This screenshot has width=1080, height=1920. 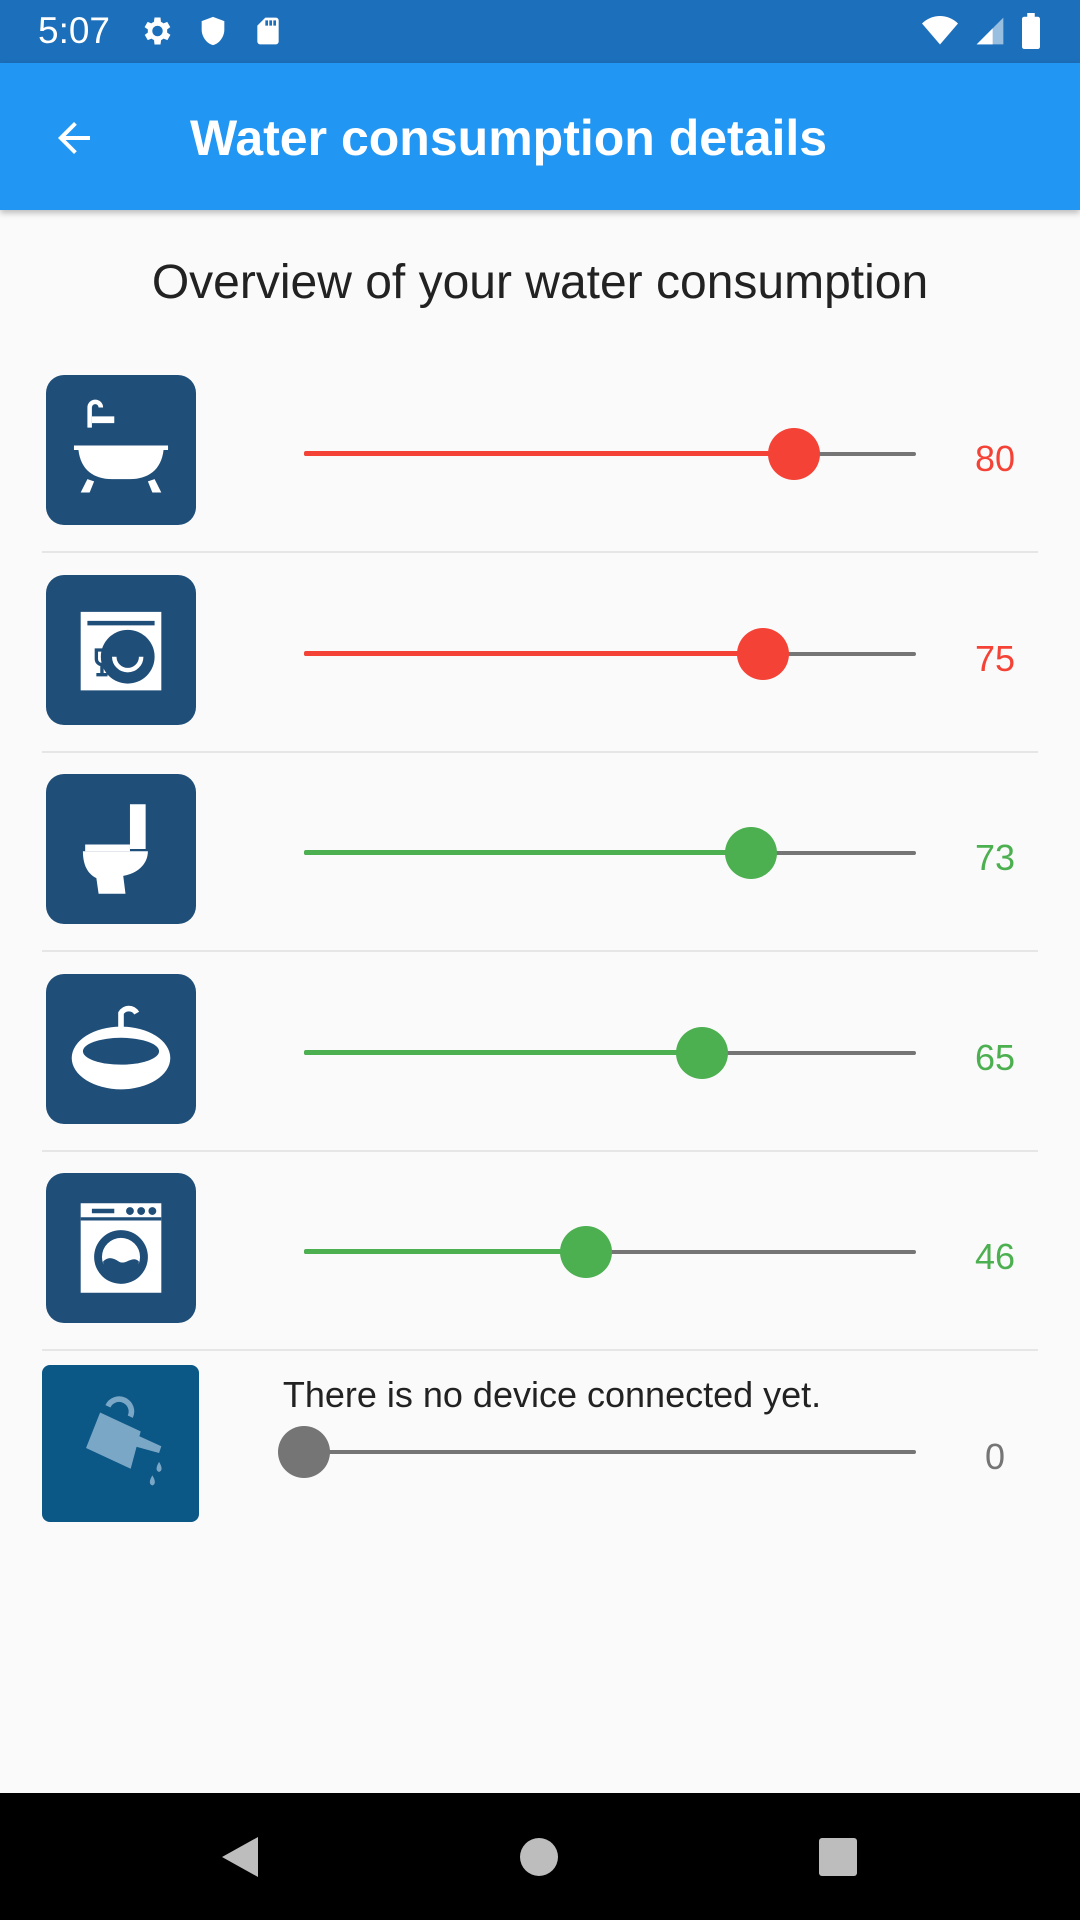 I want to click on device-row-washing-machine: 46, so click(x=540, y=1251).